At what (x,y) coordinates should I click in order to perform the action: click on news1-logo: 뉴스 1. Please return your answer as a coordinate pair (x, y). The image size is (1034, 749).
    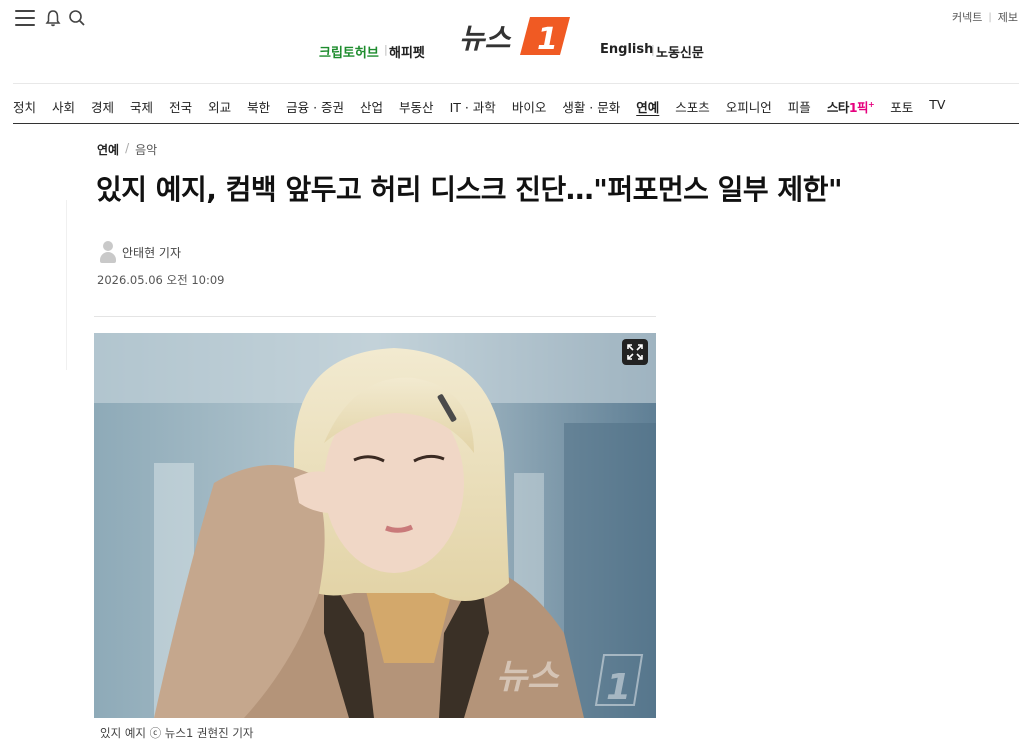
    Looking at the image, I should click on (516, 36).